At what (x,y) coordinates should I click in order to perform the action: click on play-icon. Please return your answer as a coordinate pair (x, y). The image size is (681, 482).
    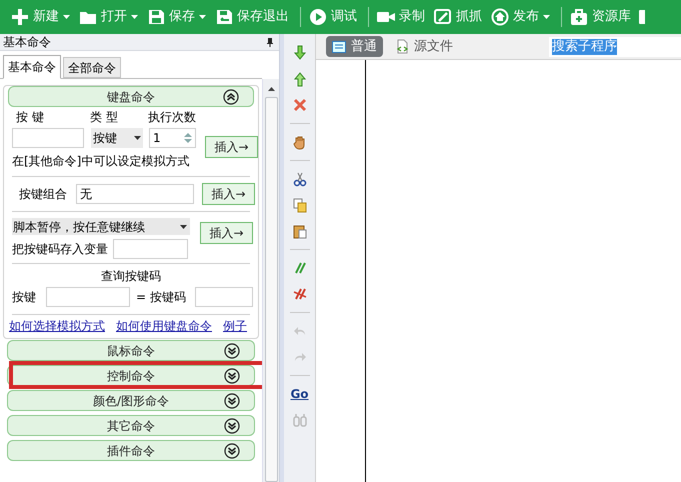
    Looking at the image, I should click on (318, 17).